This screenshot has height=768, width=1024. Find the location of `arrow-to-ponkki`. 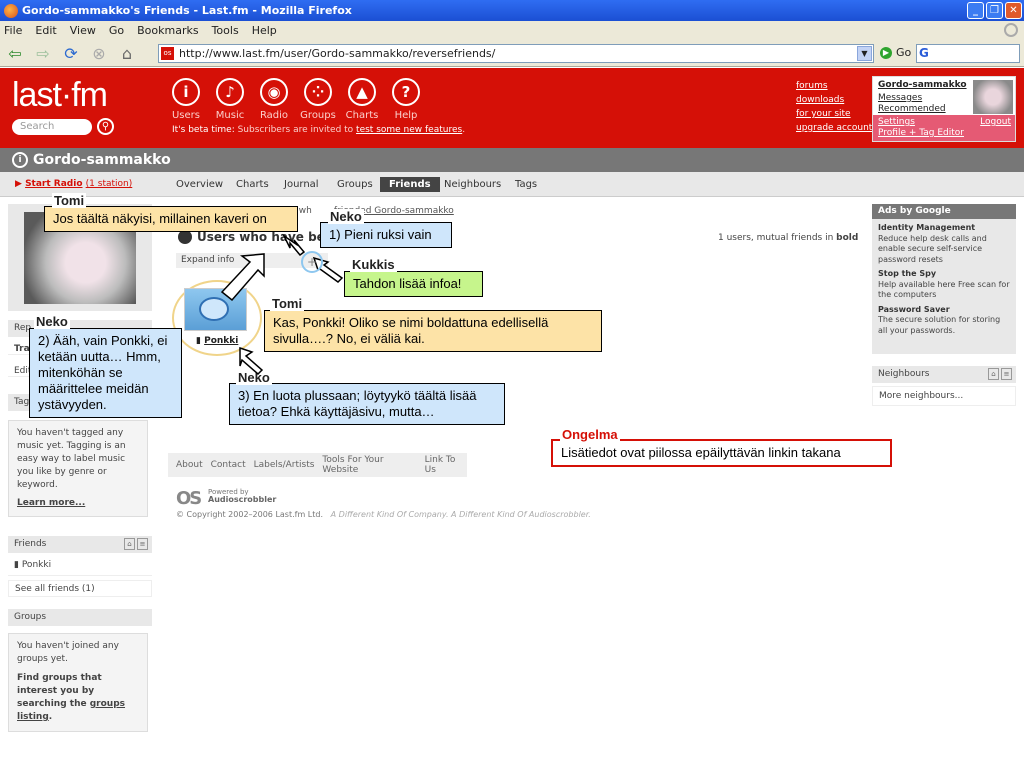

arrow-to-ponkki is located at coordinates (251, 361).